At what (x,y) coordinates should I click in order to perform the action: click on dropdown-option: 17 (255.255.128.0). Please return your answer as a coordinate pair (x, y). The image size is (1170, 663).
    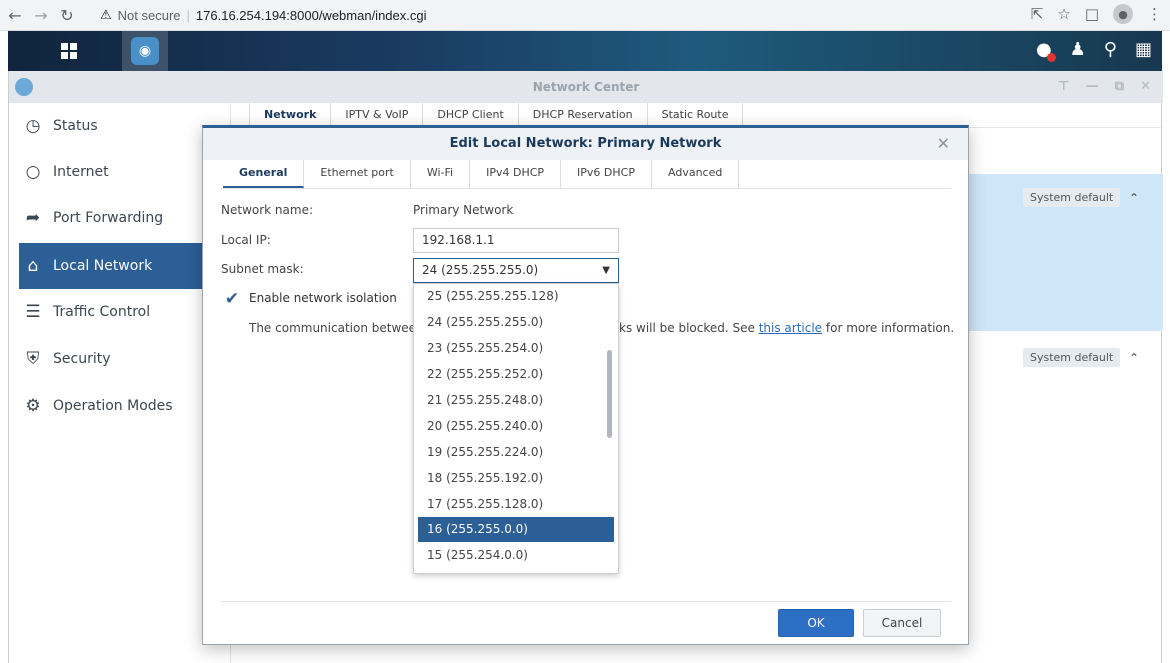
    Looking at the image, I should click on (516, 504).